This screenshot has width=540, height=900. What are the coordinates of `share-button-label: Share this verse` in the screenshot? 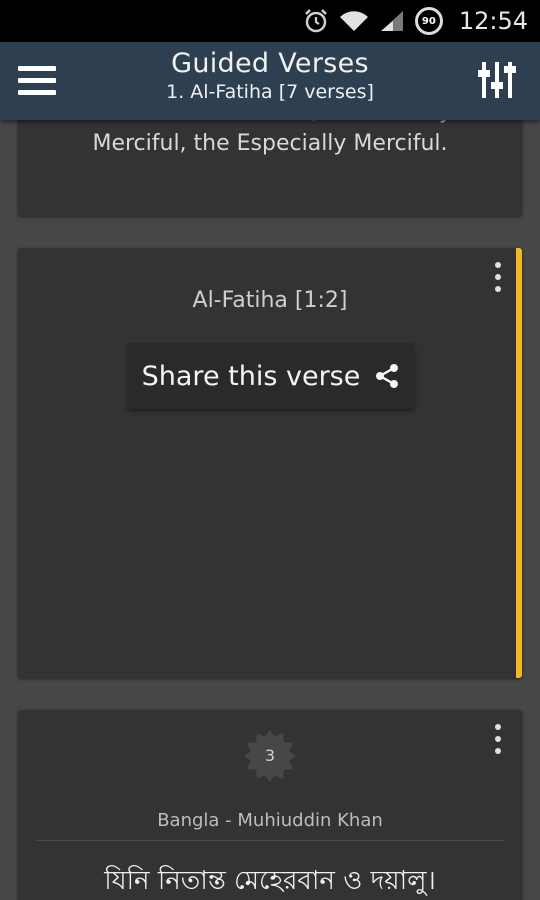 It's located at (251, 376).